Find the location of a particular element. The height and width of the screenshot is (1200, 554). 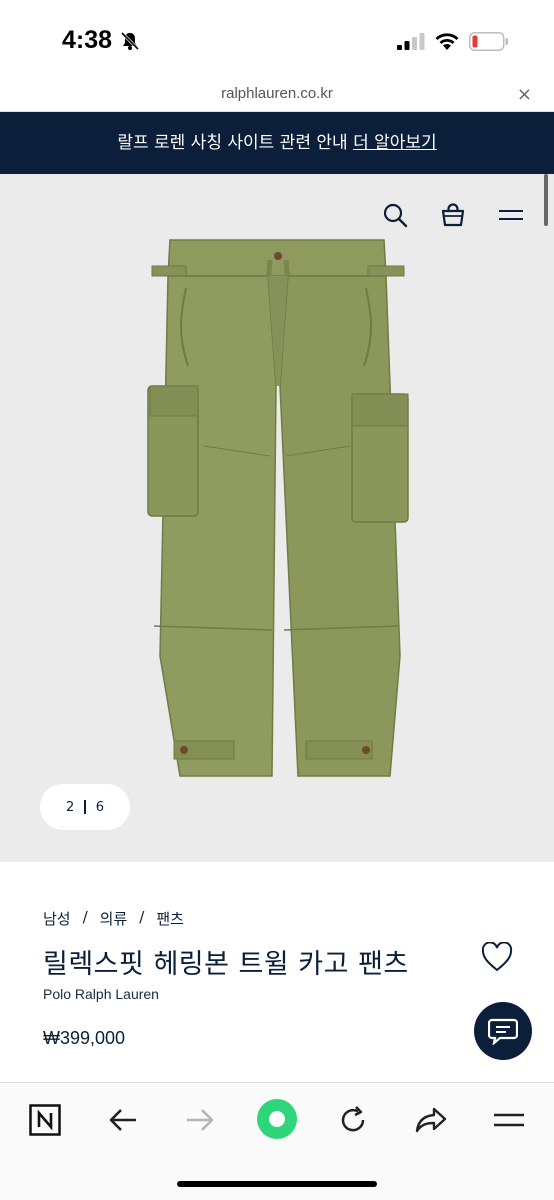

refresh-icon is located at coordinates (353, 1119).